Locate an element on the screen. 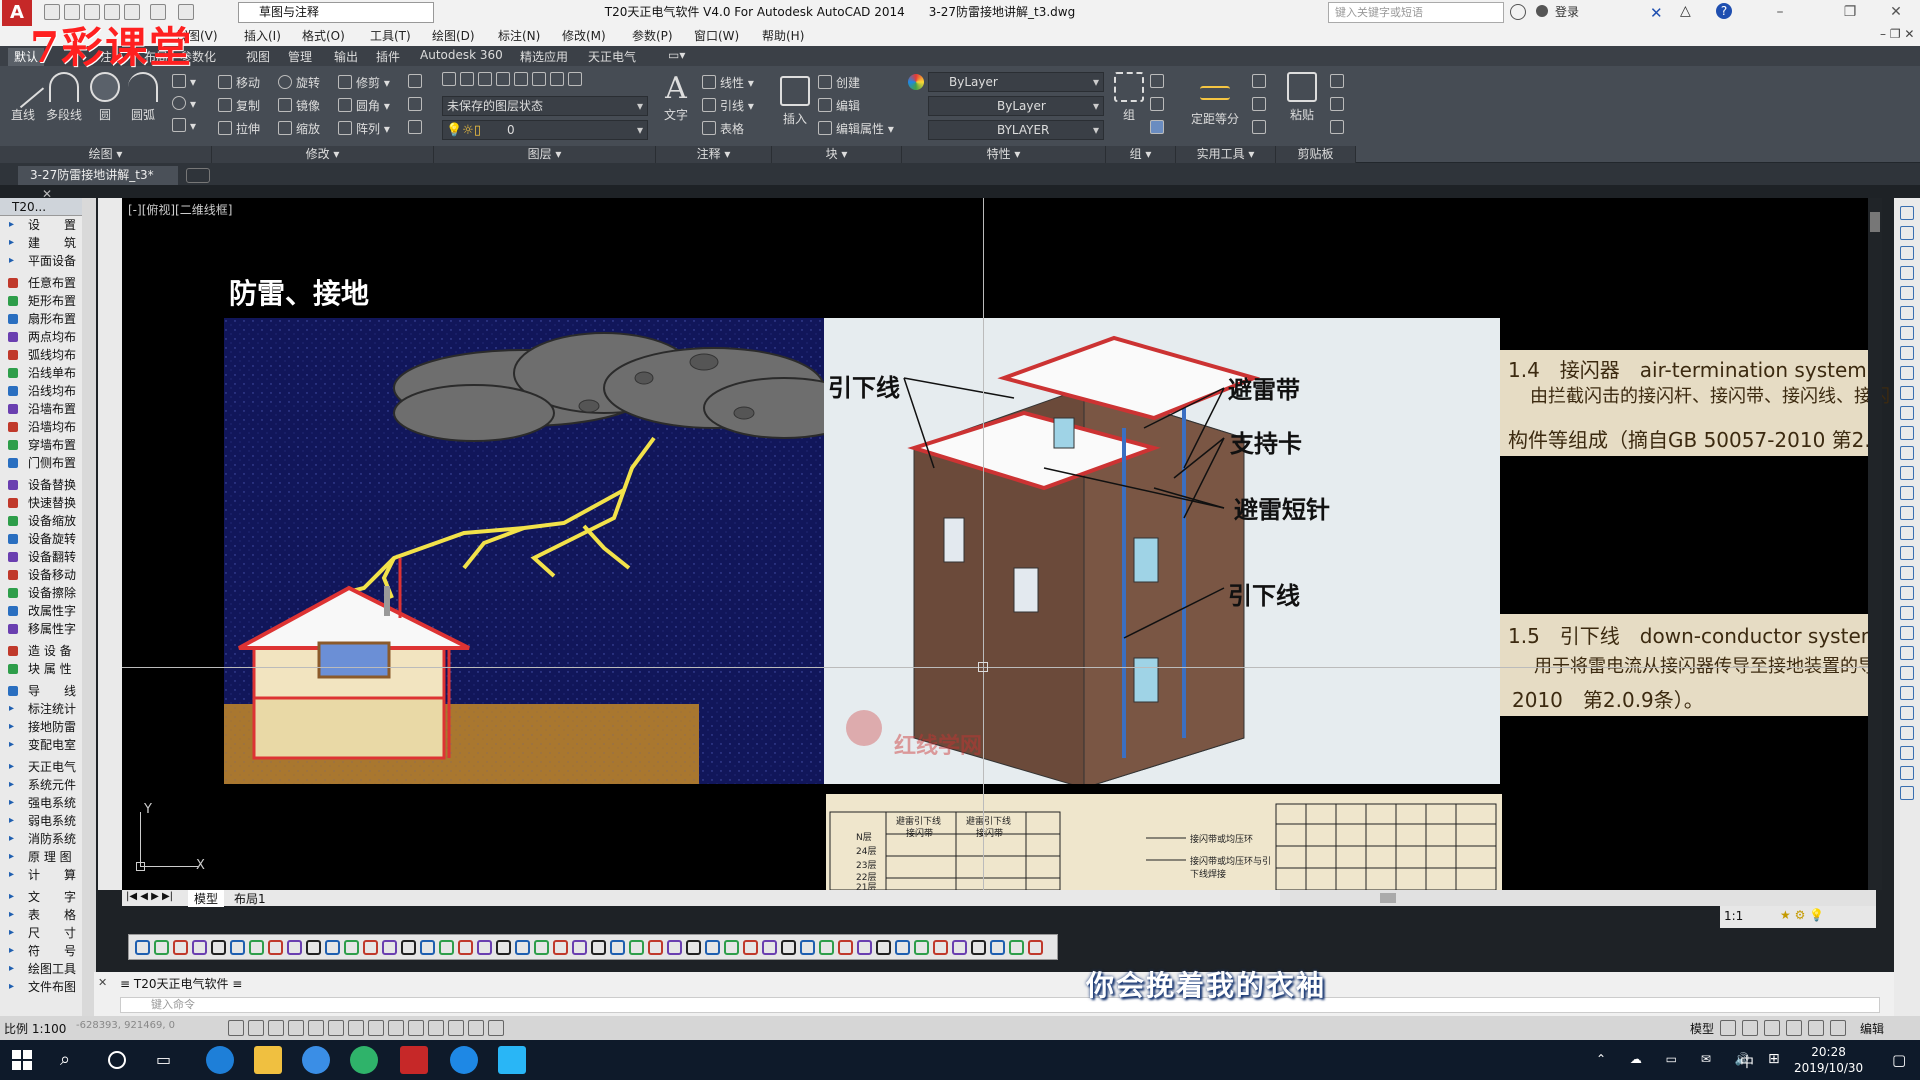 Image resolution: width=1920 pixels, height=1080 pixels. ribbon-toggle-icon: ▭▾ is located at coordinates (676, 55).